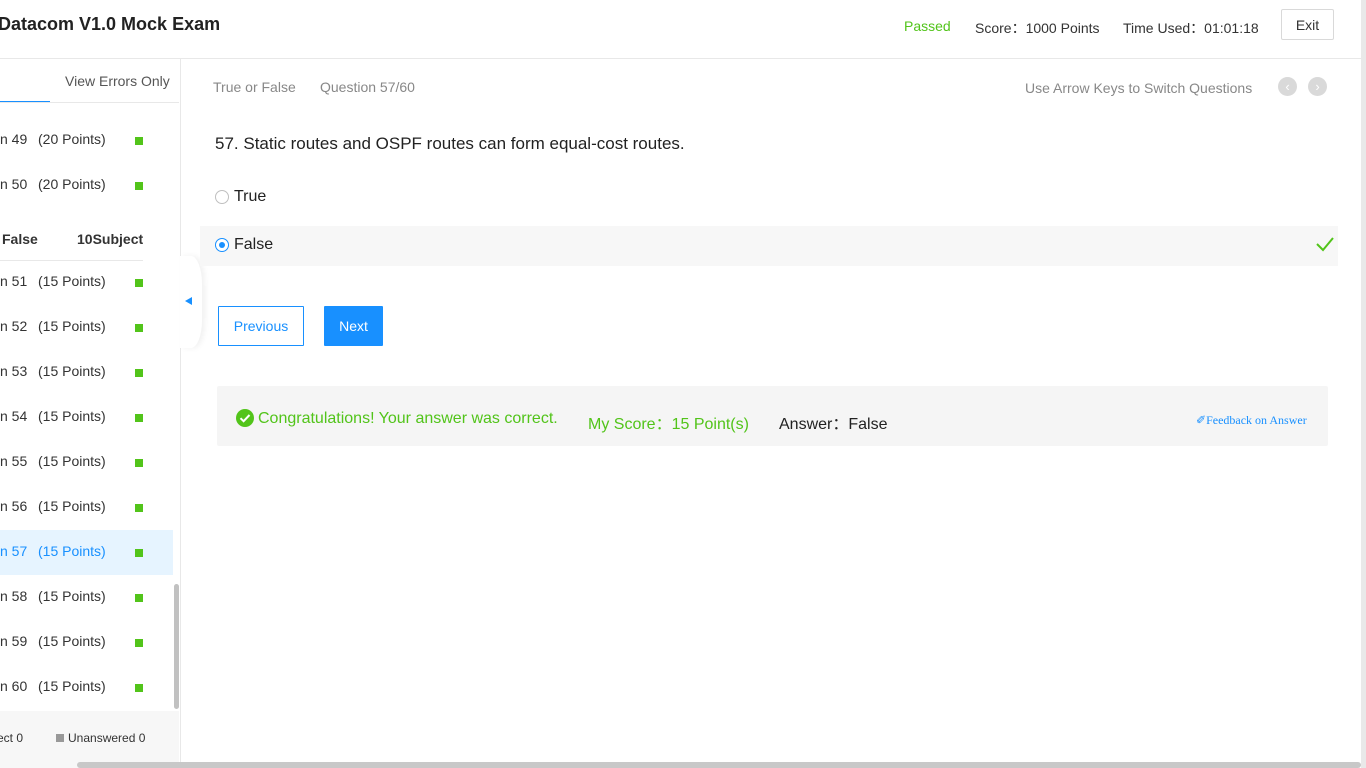  I want to click on question-list-item: n 59 (15 Points), so click(86, 642).